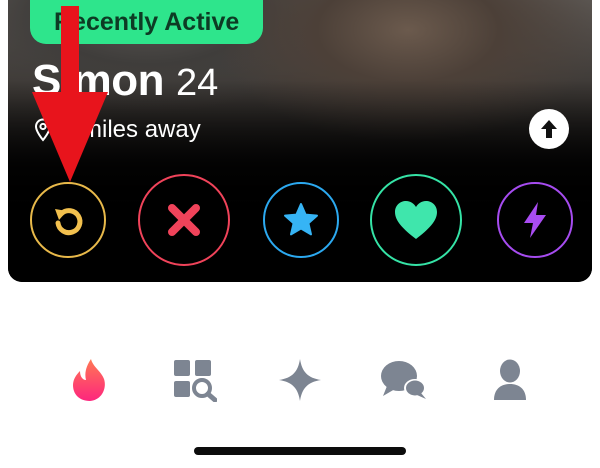  I want to click on rewind-button, so click(68, 220).